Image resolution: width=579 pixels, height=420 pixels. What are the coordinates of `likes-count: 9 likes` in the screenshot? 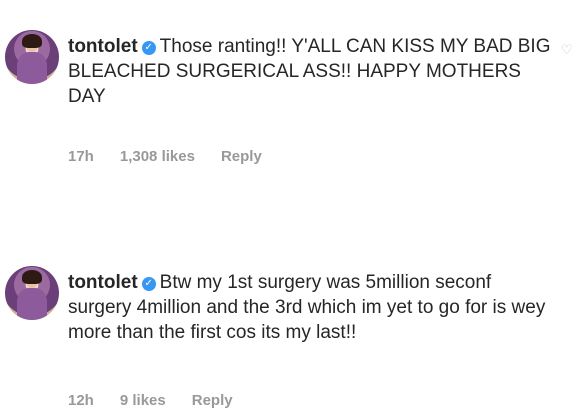 It's located at (143, 400).